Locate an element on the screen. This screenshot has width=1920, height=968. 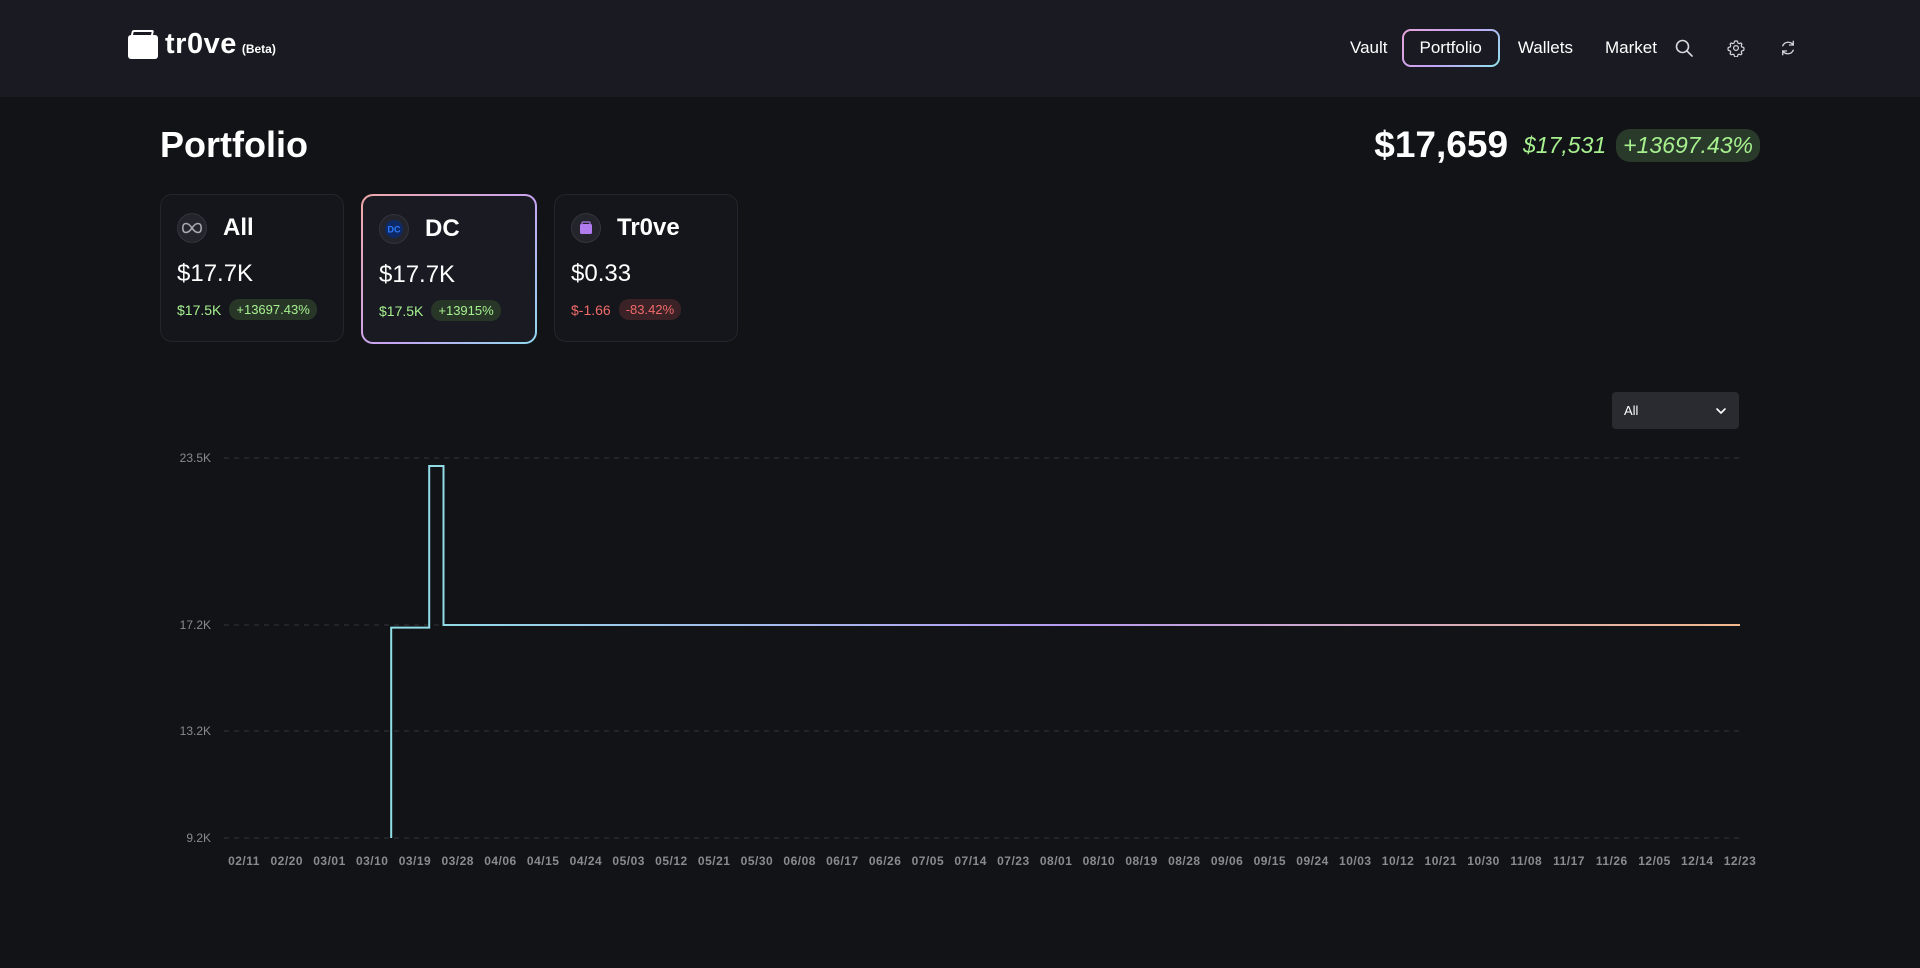
page-title: Portfolio is located at coordinates (234, 144).